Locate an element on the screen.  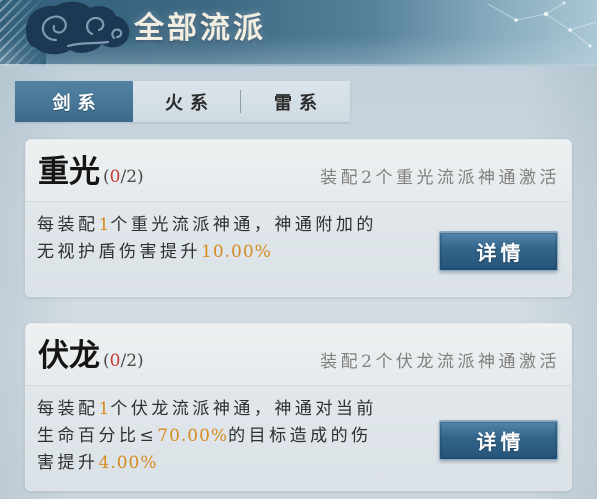
activation-hint: 装配2个重光流派神通激活 is located at coordinates (440, 178).